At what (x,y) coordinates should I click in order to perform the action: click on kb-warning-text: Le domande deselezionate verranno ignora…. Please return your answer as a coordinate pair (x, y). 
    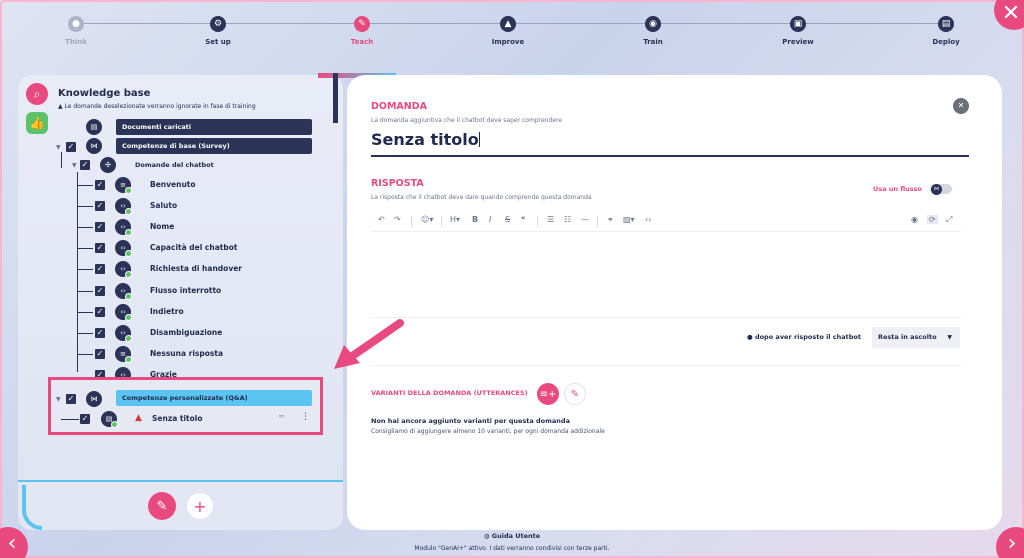
    Looking at the image, I should click on (160, 106).